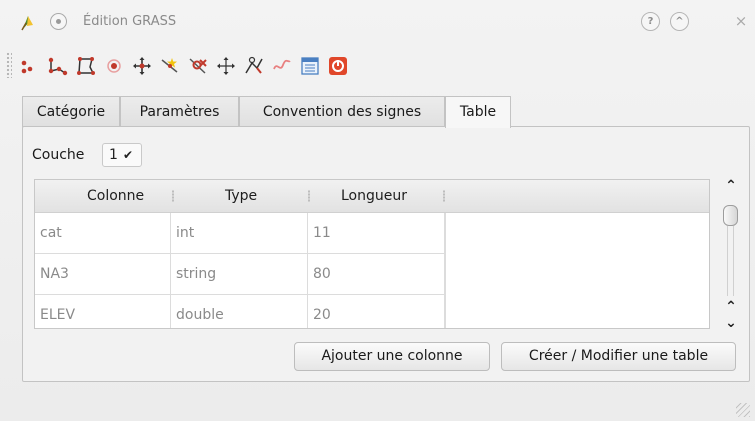  Describe the element at coordinates (241, 196) in the screenshot. I see `column-header-type: Type` at that location.